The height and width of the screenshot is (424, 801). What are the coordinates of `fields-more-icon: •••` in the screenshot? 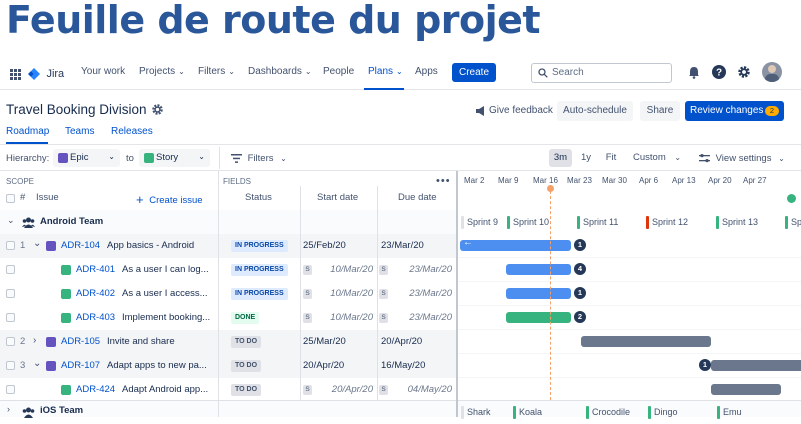 It's located at (443, 181).